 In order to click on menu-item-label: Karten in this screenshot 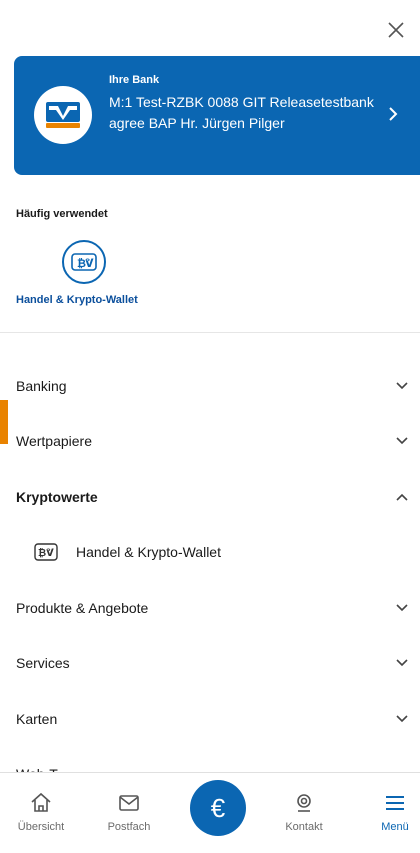, I will do `click(37, 719)`.